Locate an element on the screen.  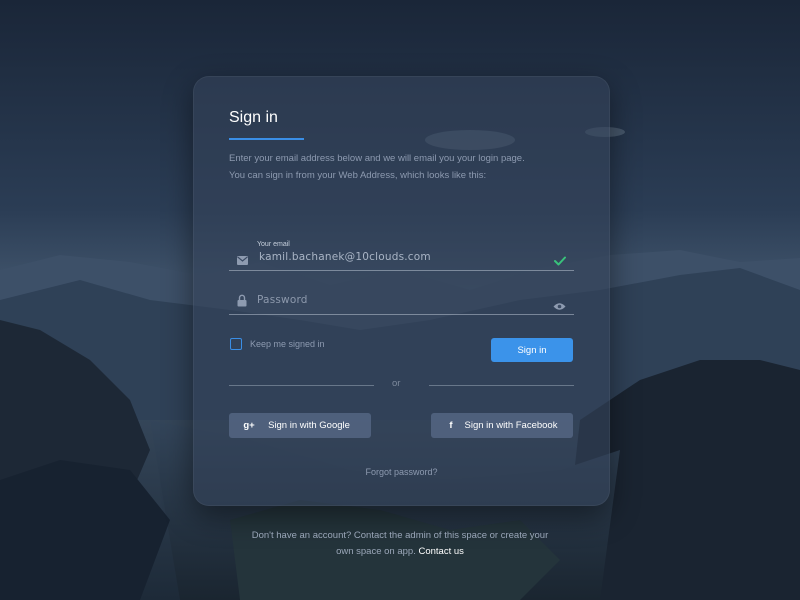
keep-signed-in-label: Keep me signed in is located at coordinates (287, 344).